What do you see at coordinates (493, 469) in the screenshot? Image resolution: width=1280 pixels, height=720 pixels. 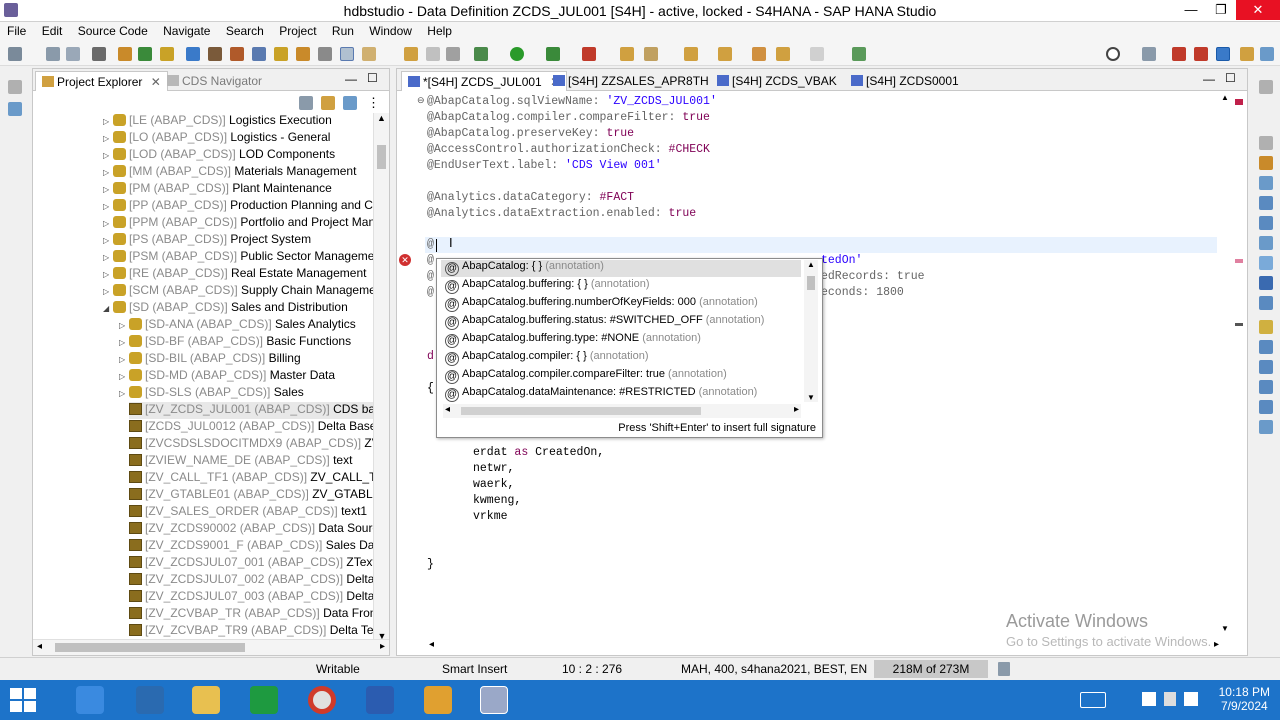 I see `code-line-field-2: netwr,` at bounding box center [493, 469].